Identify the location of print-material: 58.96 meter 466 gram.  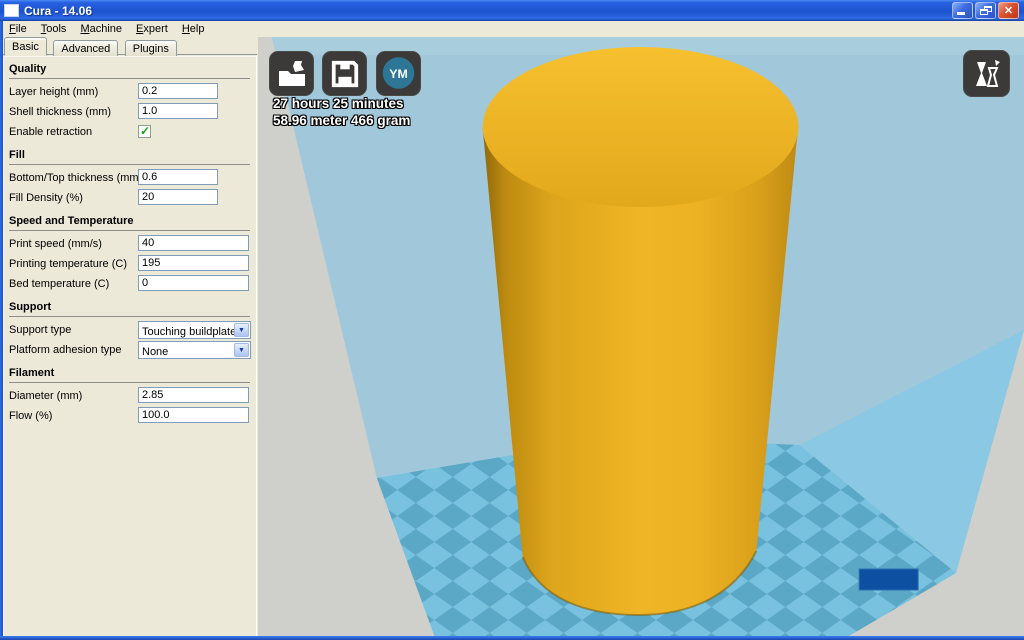
(342, 120).